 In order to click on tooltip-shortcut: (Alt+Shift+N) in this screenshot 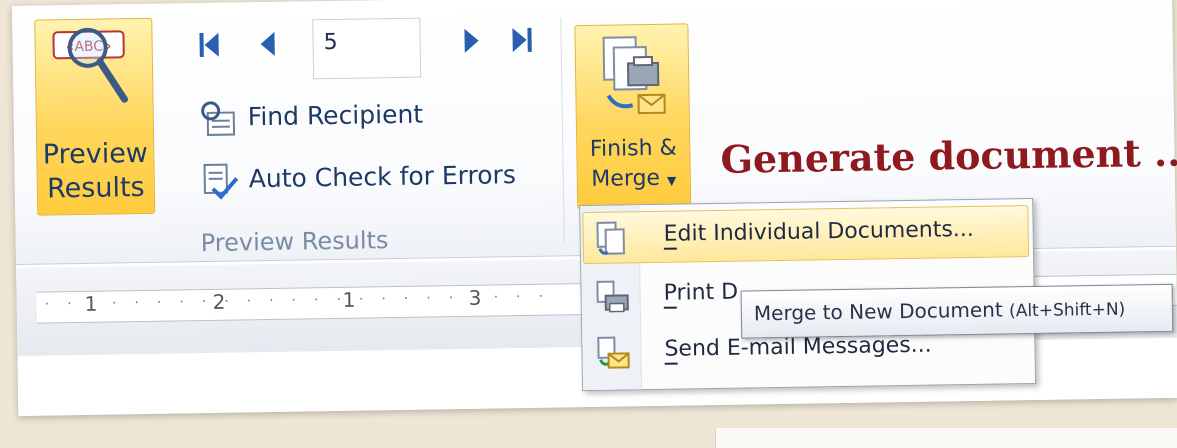, I will do `click(1067, 311)`.